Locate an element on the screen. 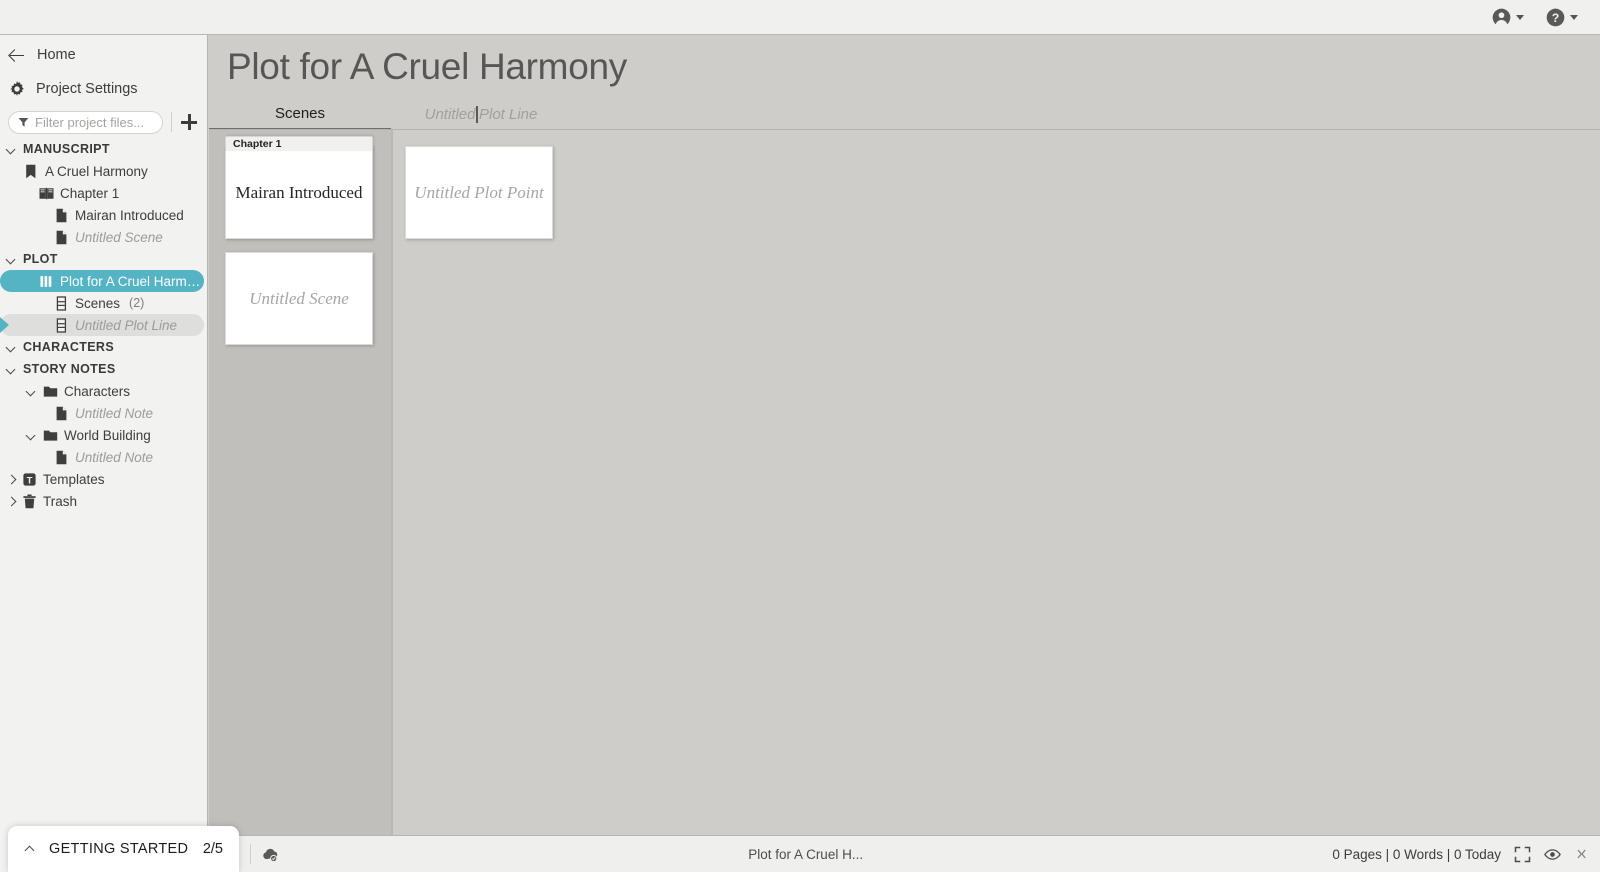 Image resolution: width=1600 pixels, height=872 pixels. scene-card: Chapter 1 Mairan Introduced is located at coordinates (299, 187).